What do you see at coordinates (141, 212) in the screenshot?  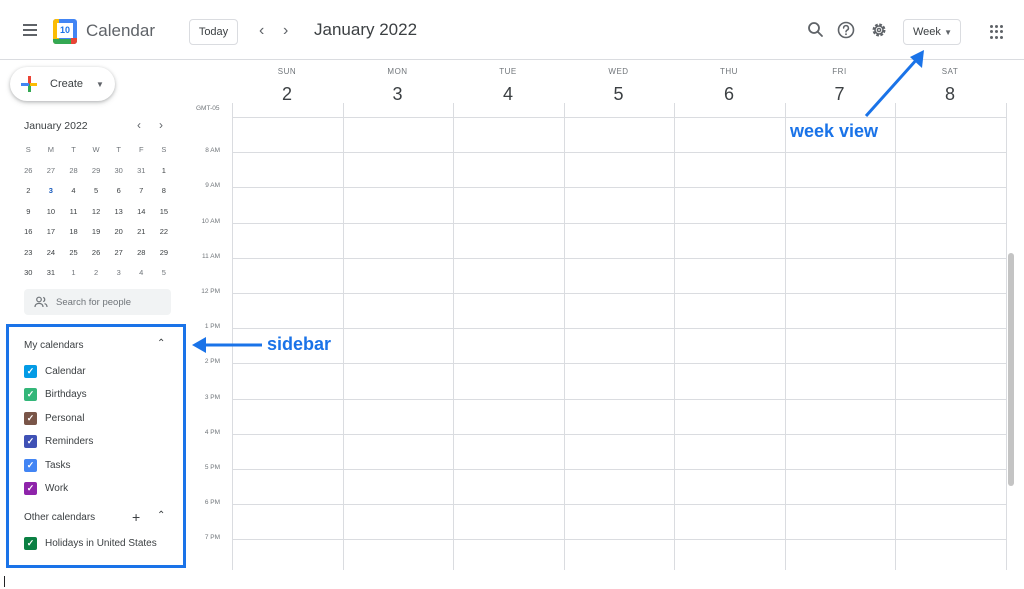 I see `mini-calendar-day: 14` at bounding box center [141, 212].